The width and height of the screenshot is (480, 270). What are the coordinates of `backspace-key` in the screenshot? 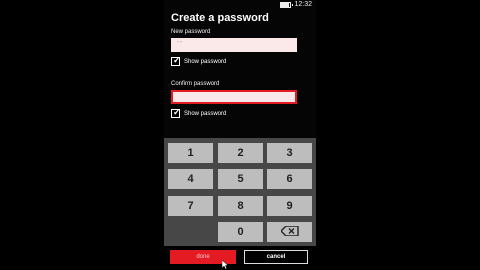 It's located at (289, 232).